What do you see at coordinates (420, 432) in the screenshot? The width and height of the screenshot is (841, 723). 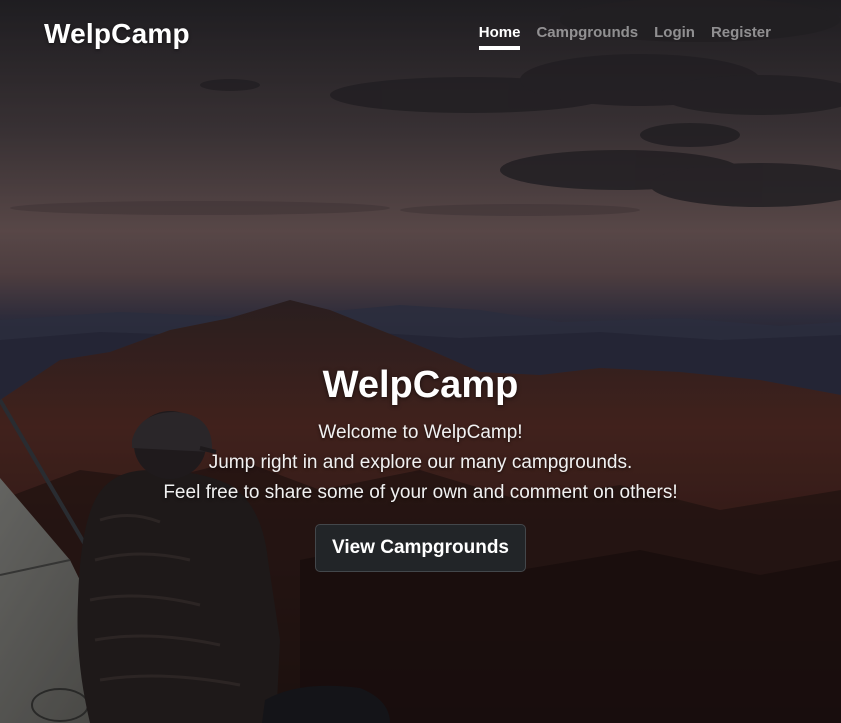 I see `hero-line-welcome: Welcome to WelpCamp!` at bounding box center [420, 432].